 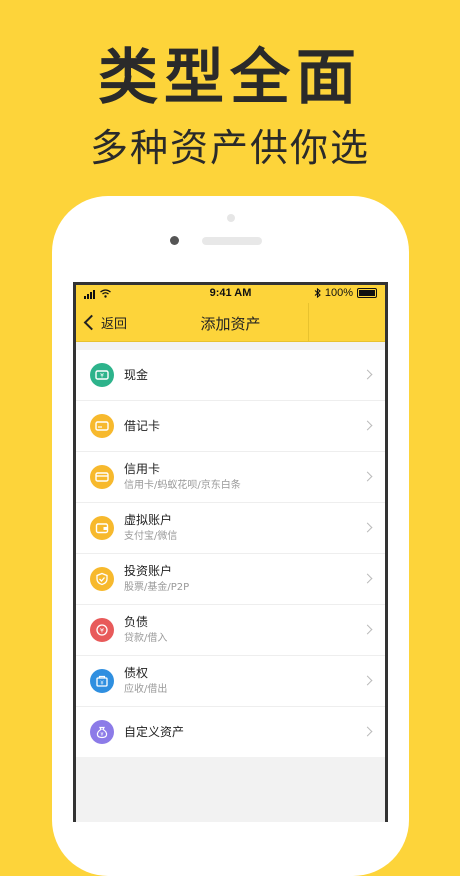 I want to click on asset-item-subtitle: 贷款/借入, so click(x=146, y=638).